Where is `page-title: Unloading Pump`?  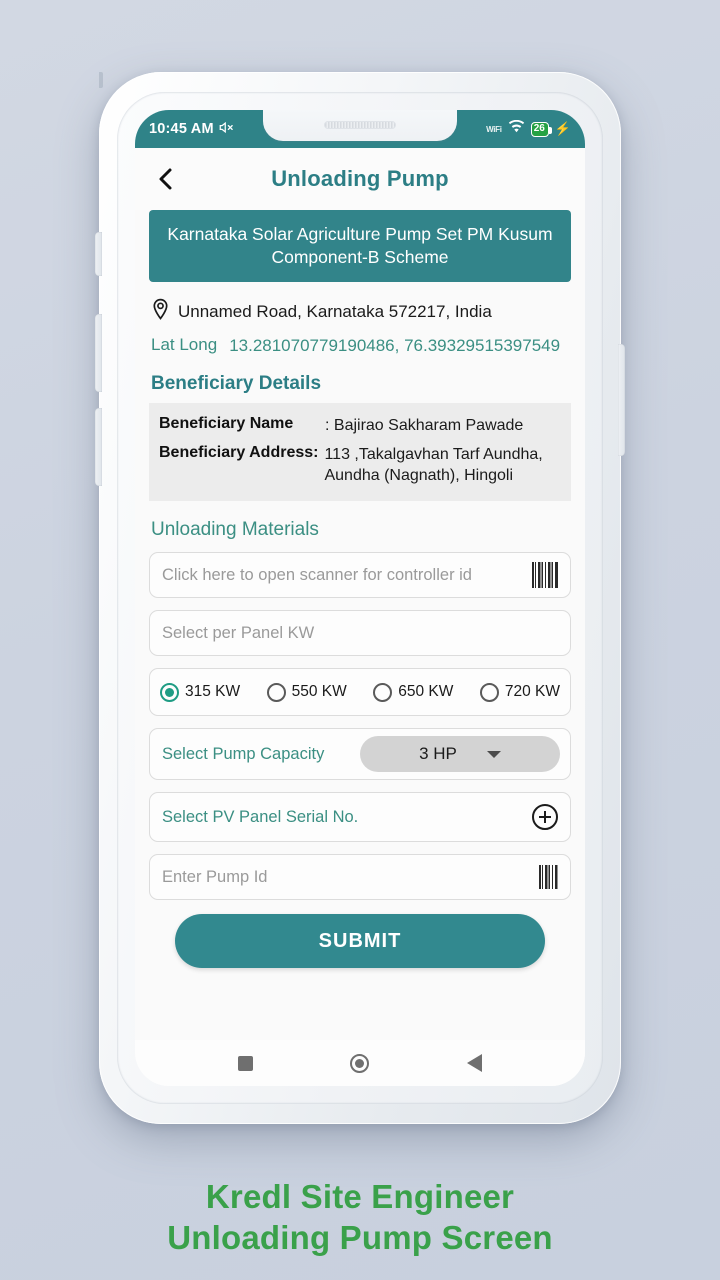
page-title: Unloading Pump is located at coordinates (360, 178).